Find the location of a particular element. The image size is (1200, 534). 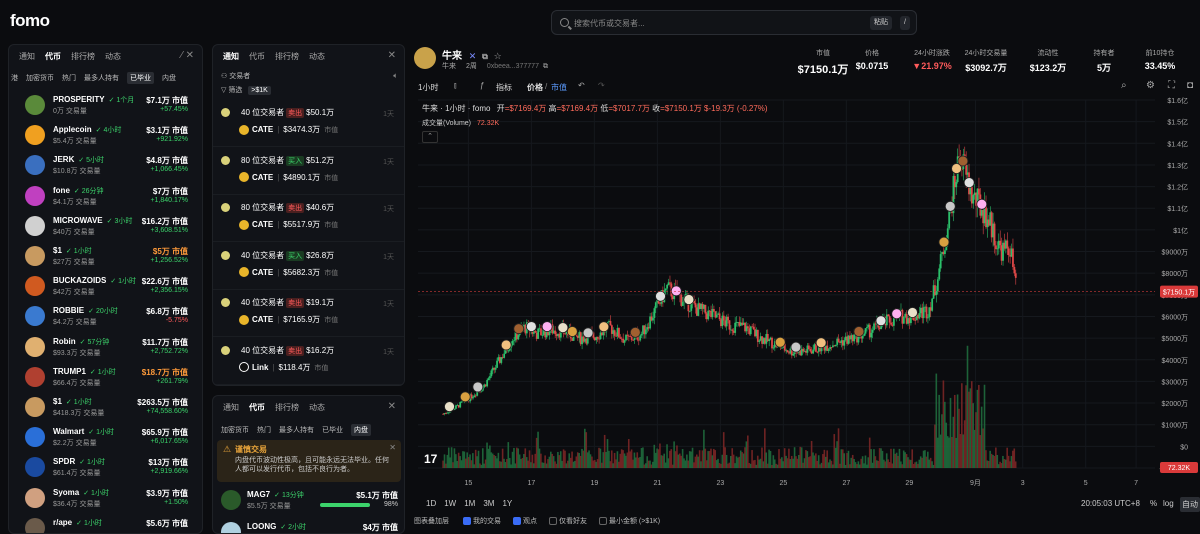

app-logo: fomo is located at coordinates (30, 21).